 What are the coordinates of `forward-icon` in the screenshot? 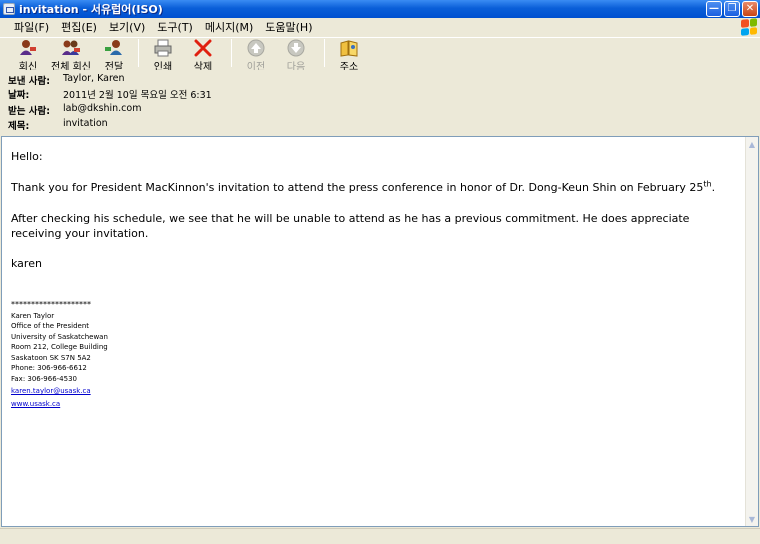 It's located at (114, 48).